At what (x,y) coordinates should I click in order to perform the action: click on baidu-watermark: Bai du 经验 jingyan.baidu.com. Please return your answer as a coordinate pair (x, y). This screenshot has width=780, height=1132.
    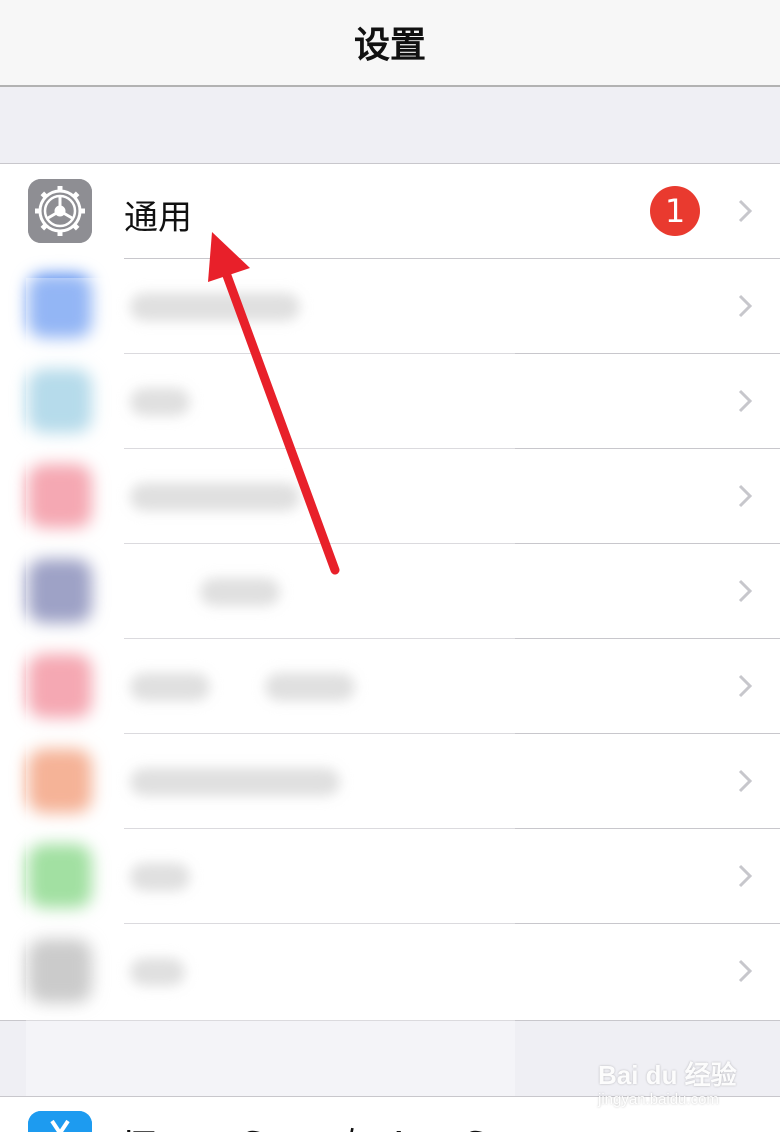
    Looking at the image, I should click on (678, 1080).